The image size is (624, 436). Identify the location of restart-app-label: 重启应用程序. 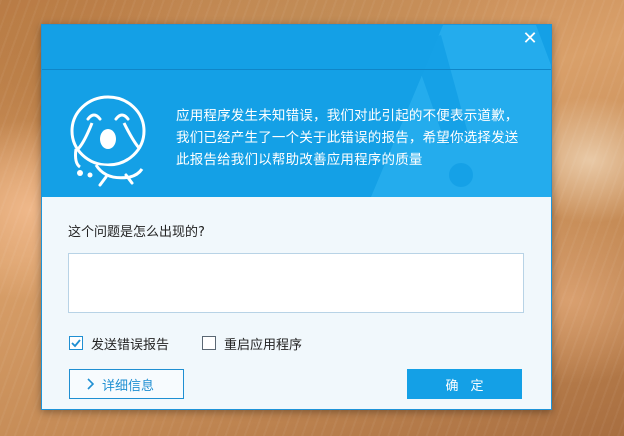
(263, 345).